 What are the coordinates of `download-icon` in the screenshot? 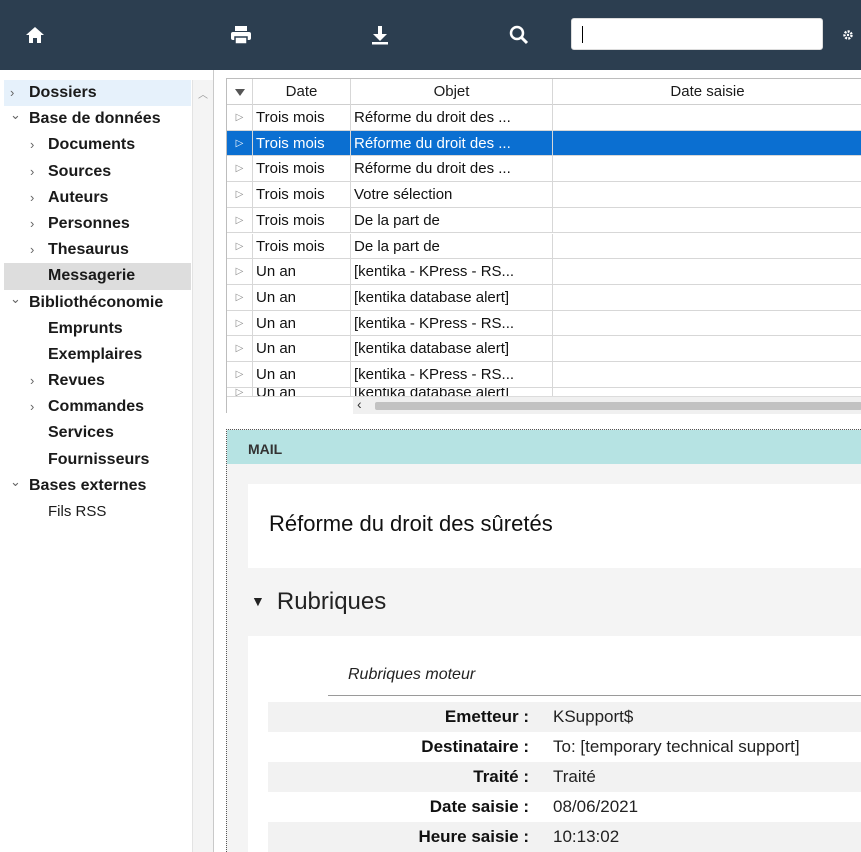 It's located at (380, 35).